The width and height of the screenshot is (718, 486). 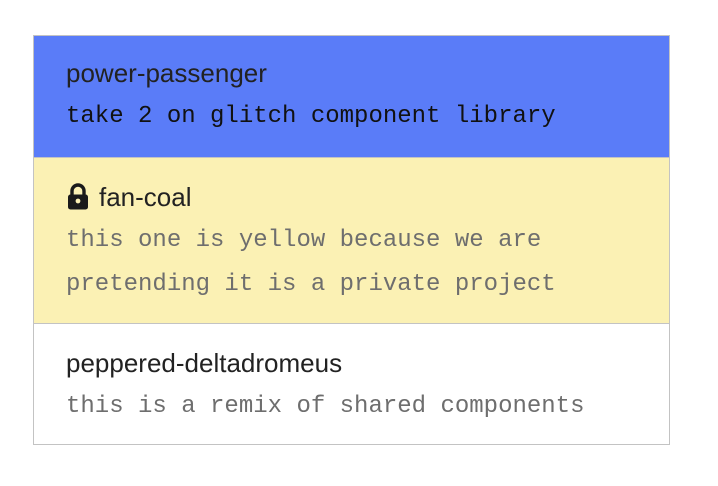 I want to click on project-name: peppered-deltadromeus, so click(x=351, y=363).